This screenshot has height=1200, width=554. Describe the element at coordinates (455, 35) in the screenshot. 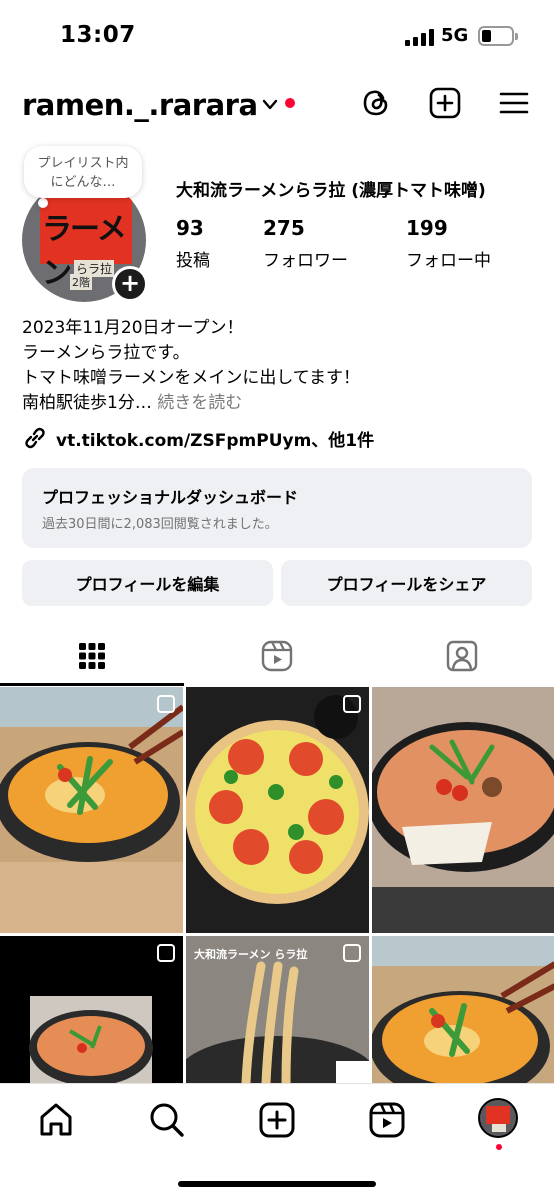

I see `network-label: 5G` at that location.